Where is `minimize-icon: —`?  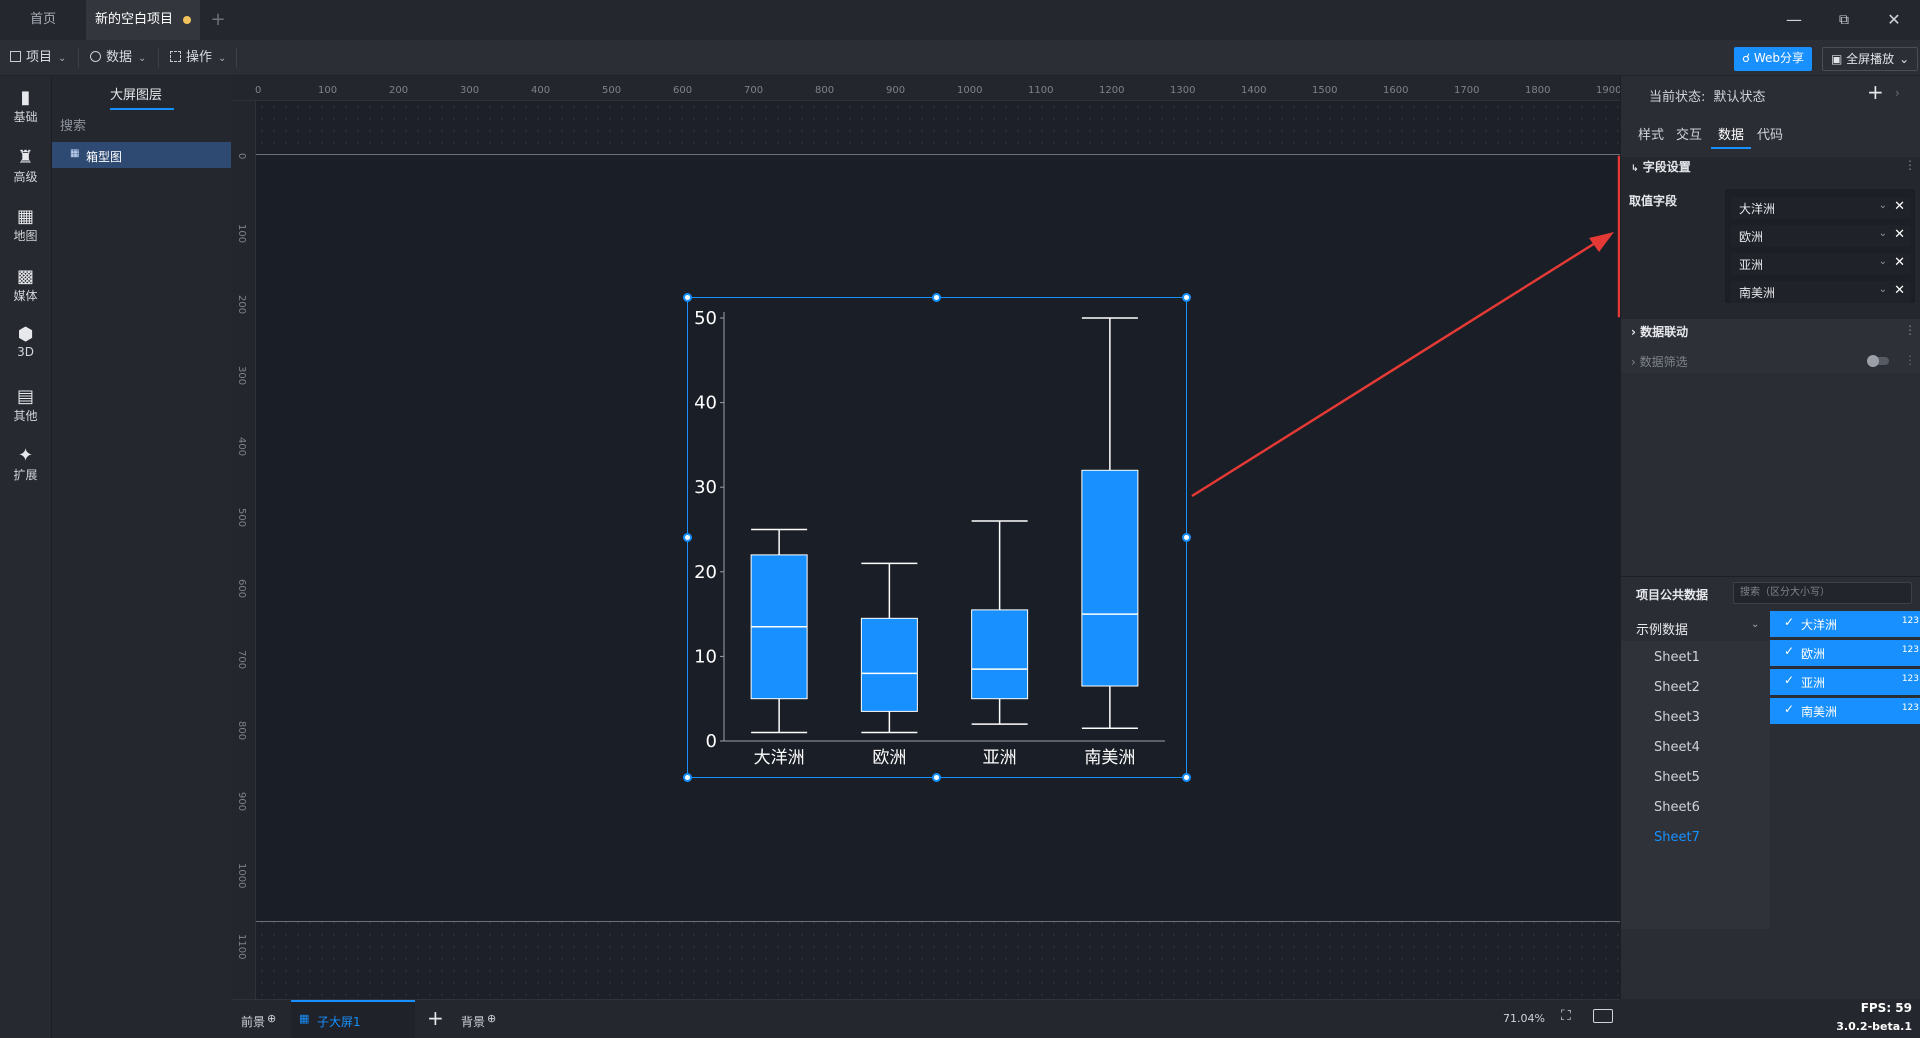
minimize-icon: — is located at coordinates (1794, 20).